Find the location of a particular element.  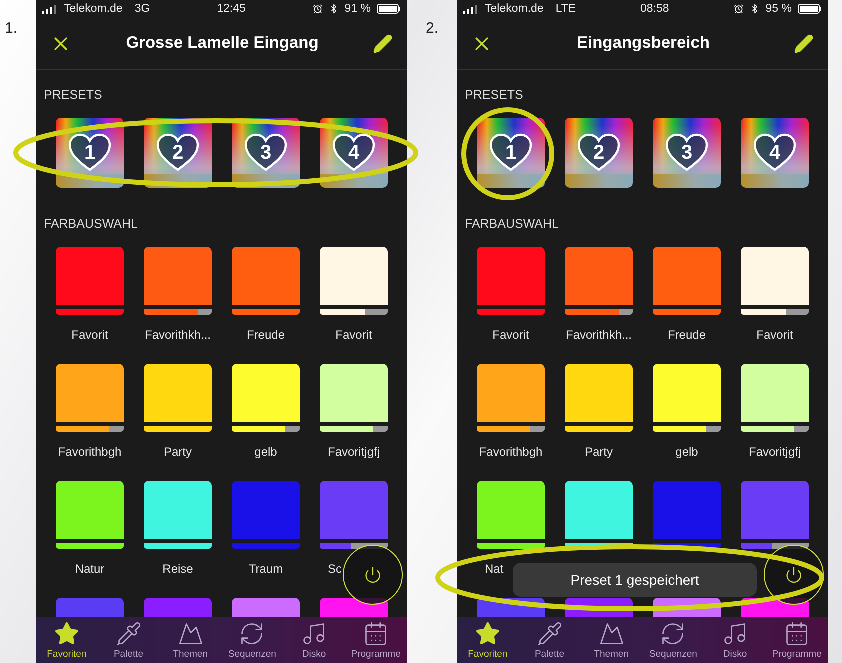

color-name: Reise is located at coordinates (178, 569).